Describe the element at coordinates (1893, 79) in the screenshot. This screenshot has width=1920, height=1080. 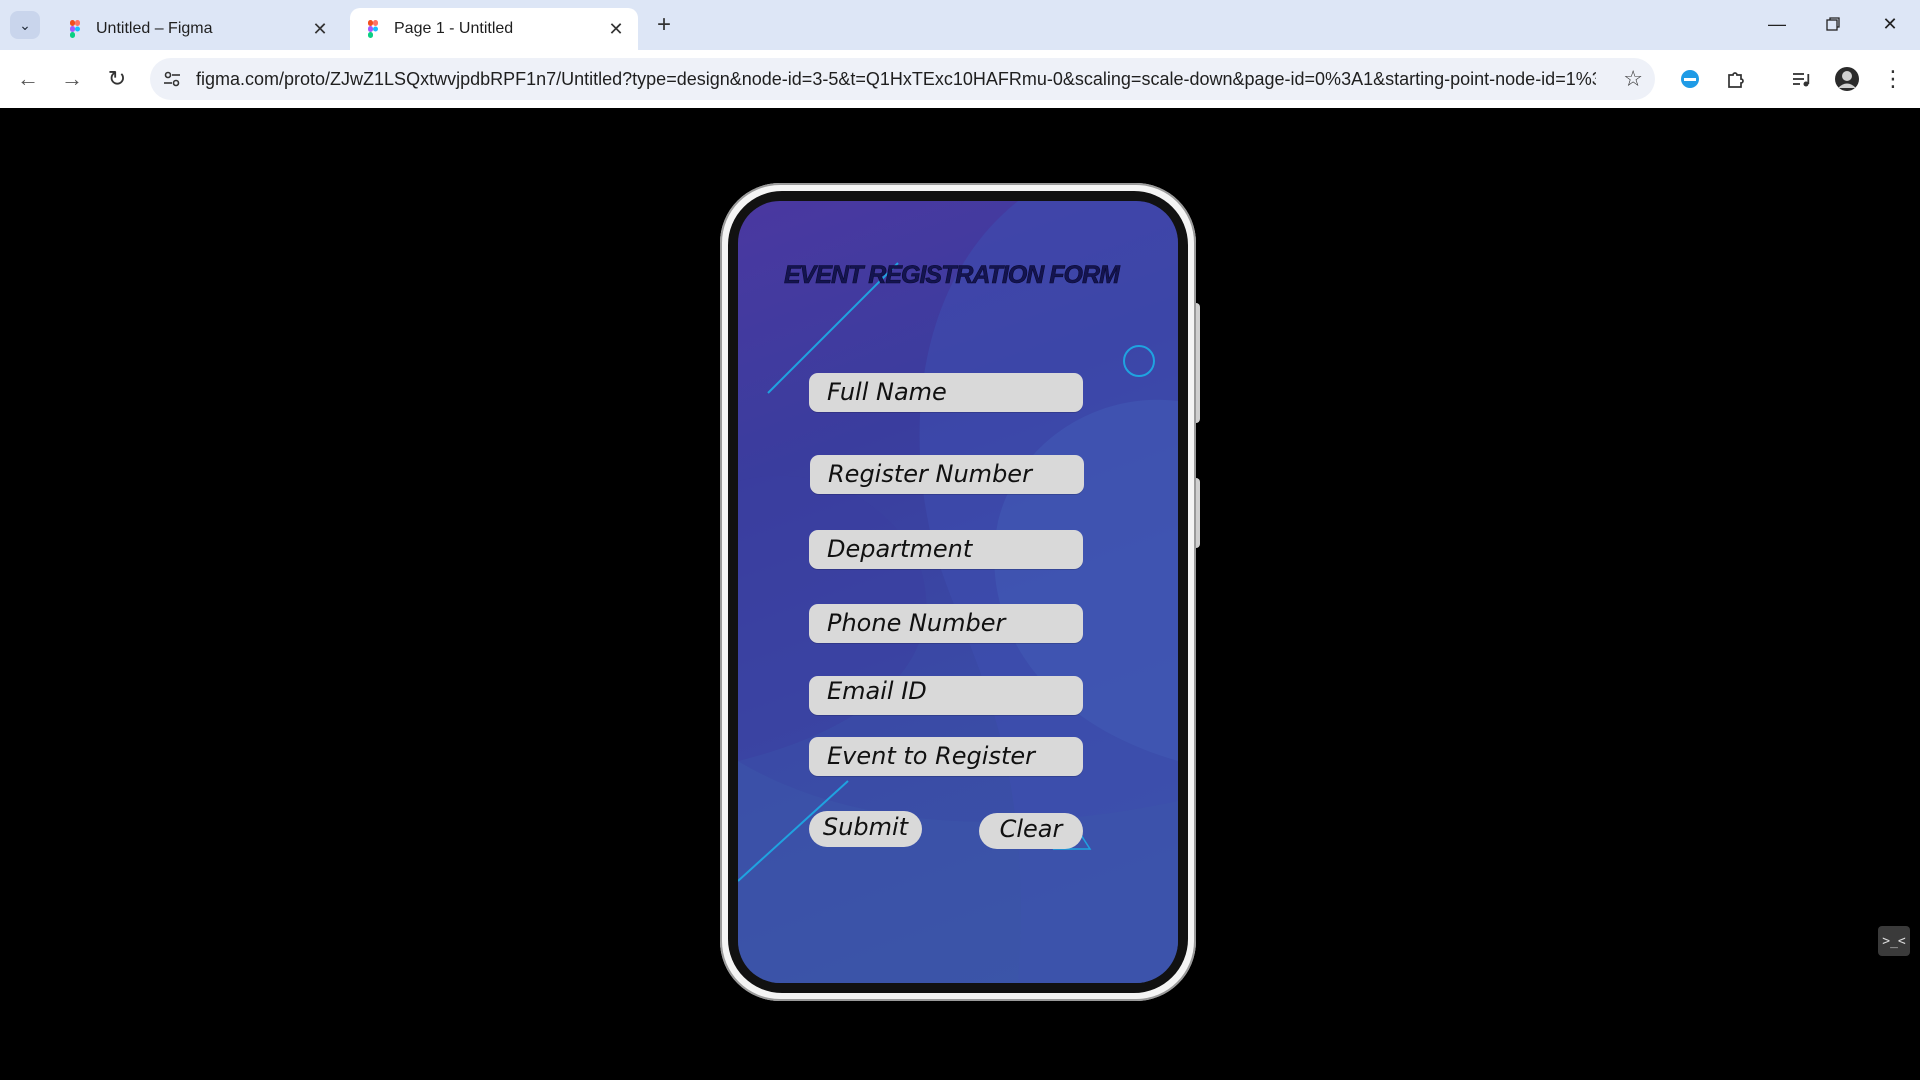
I see `more-vertical-icon: ⋮` at that location.